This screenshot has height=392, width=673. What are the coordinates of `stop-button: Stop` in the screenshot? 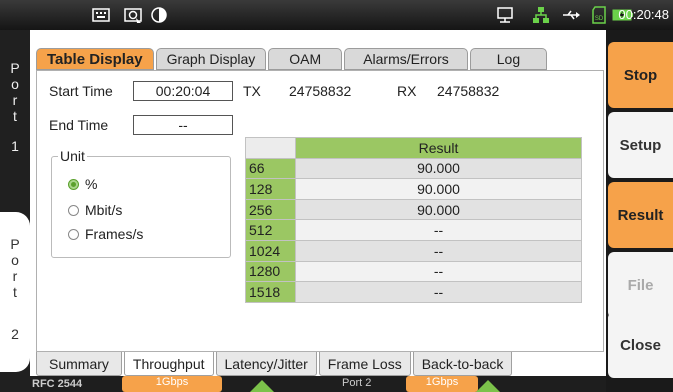 It's located at (640, 75).